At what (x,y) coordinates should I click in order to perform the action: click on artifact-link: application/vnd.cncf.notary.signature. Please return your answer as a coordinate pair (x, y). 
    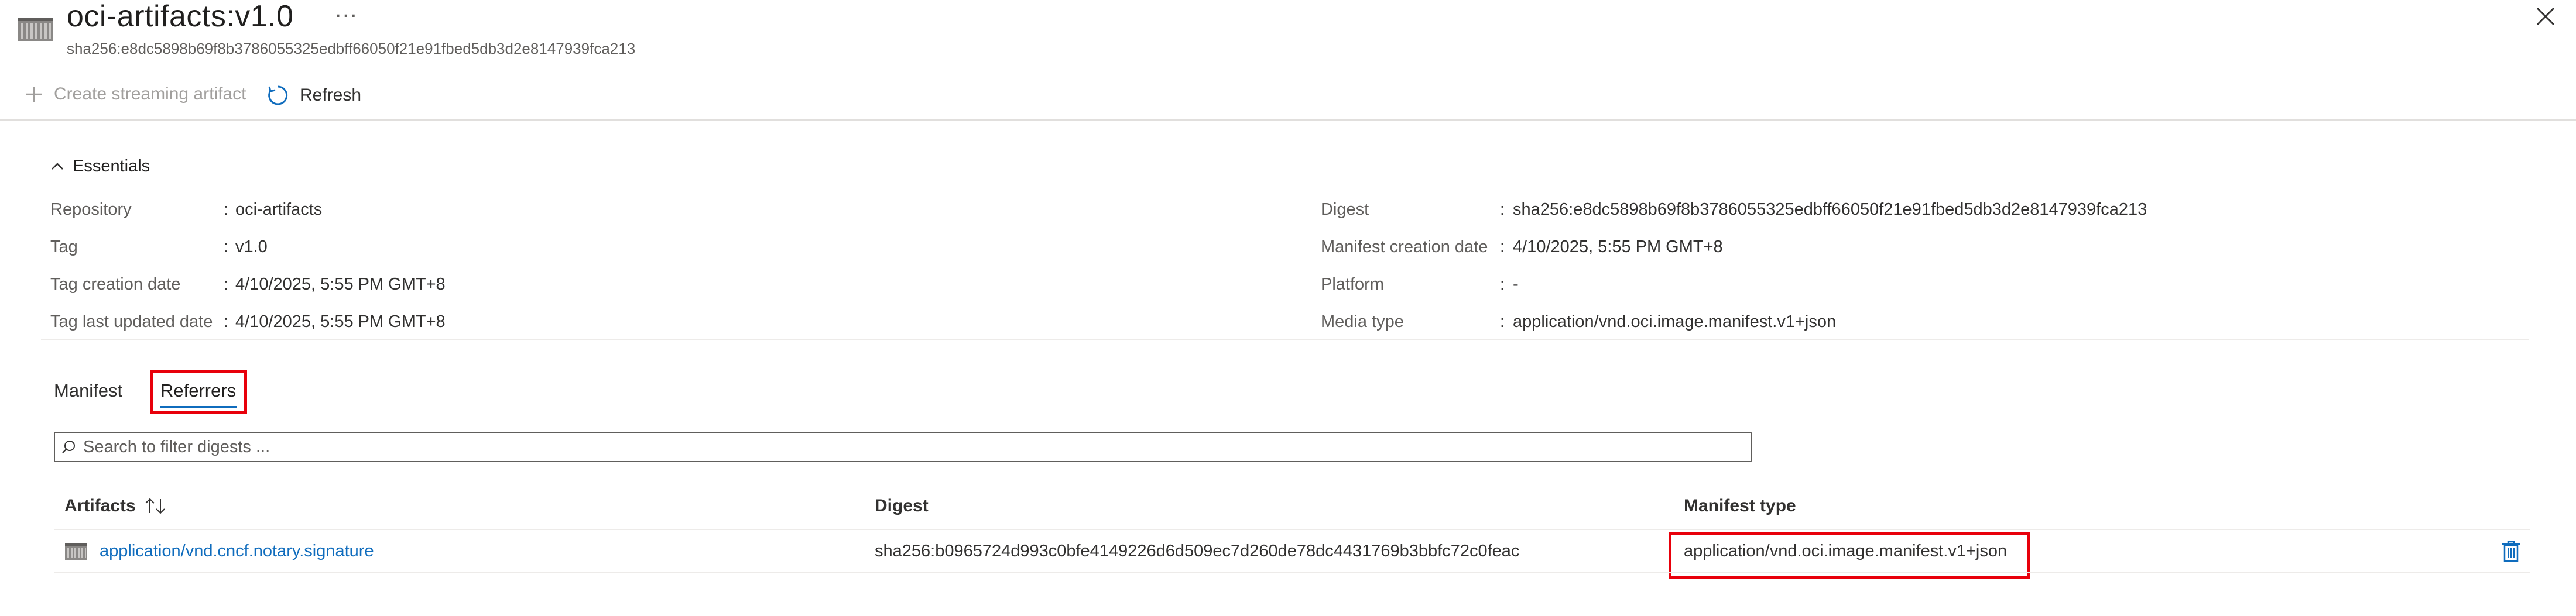
    Looking at the image, I should click on (237, 552).